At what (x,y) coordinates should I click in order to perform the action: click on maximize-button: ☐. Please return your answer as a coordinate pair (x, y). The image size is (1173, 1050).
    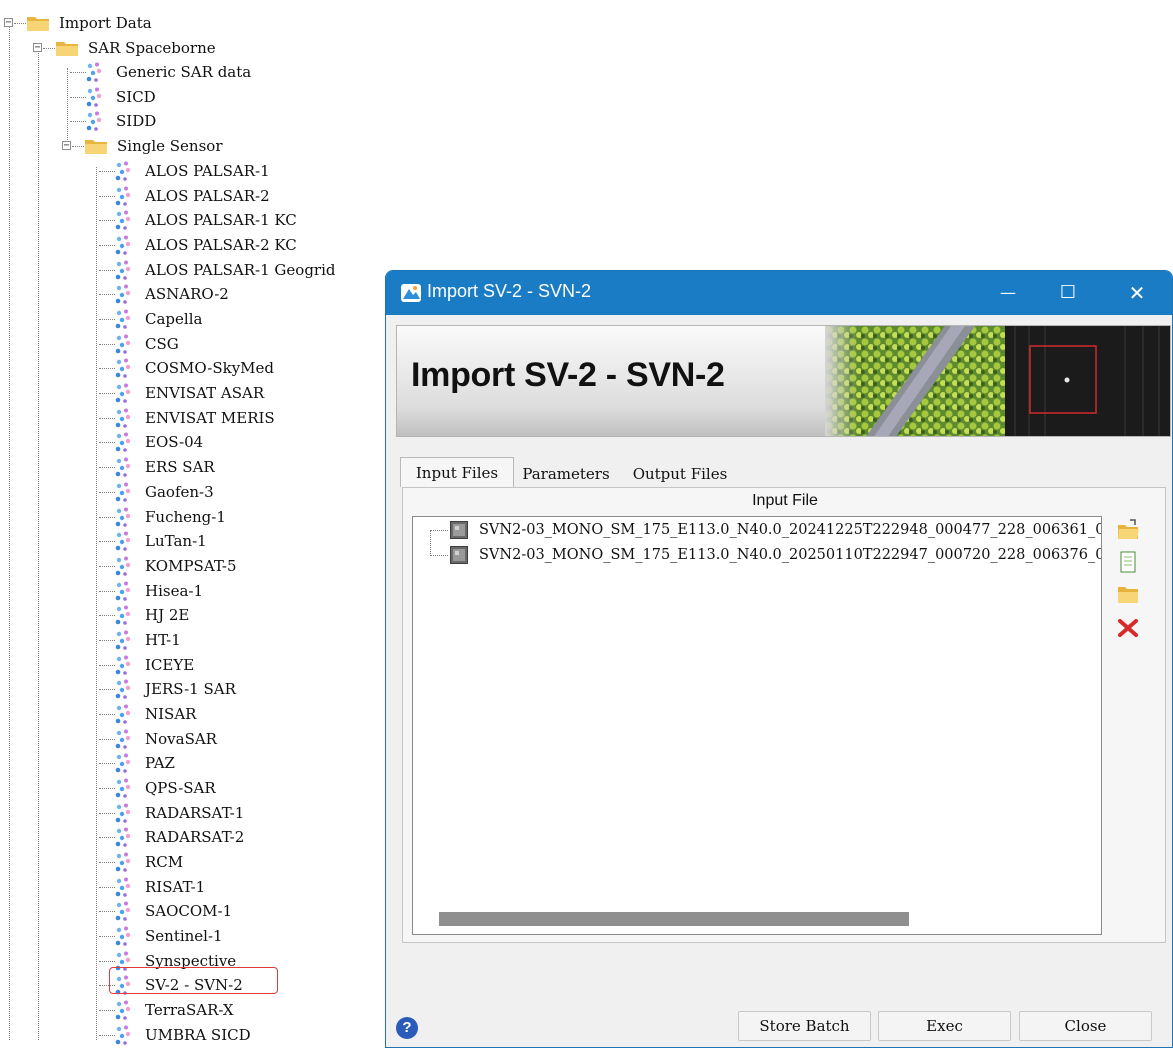
    Looking at the image, I should click on (1068, 293).